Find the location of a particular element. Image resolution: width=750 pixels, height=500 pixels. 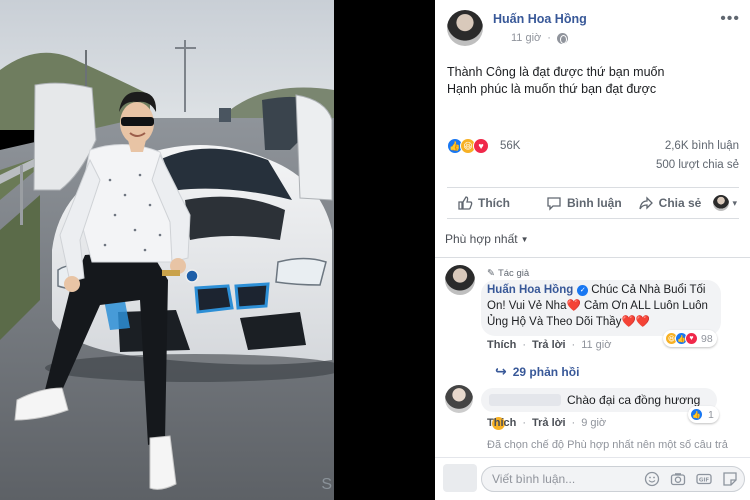

reaction-icons: 👍 😆 ♥ is located at coordinates (468, 146).